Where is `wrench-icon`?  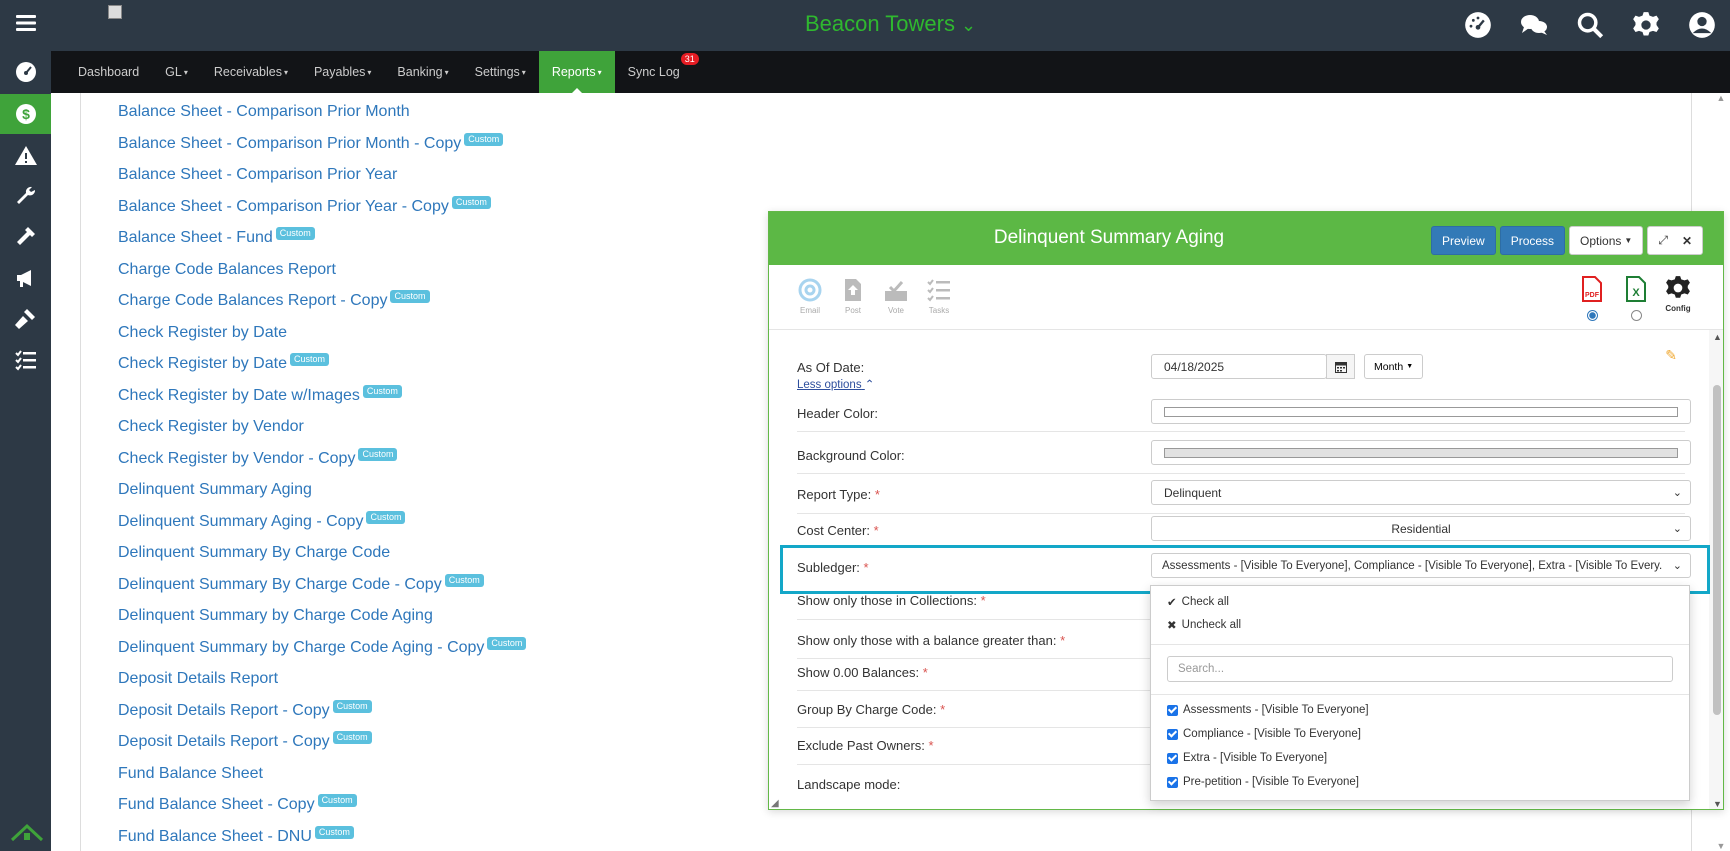 wrench-icon is located at coordinates (25, 196).